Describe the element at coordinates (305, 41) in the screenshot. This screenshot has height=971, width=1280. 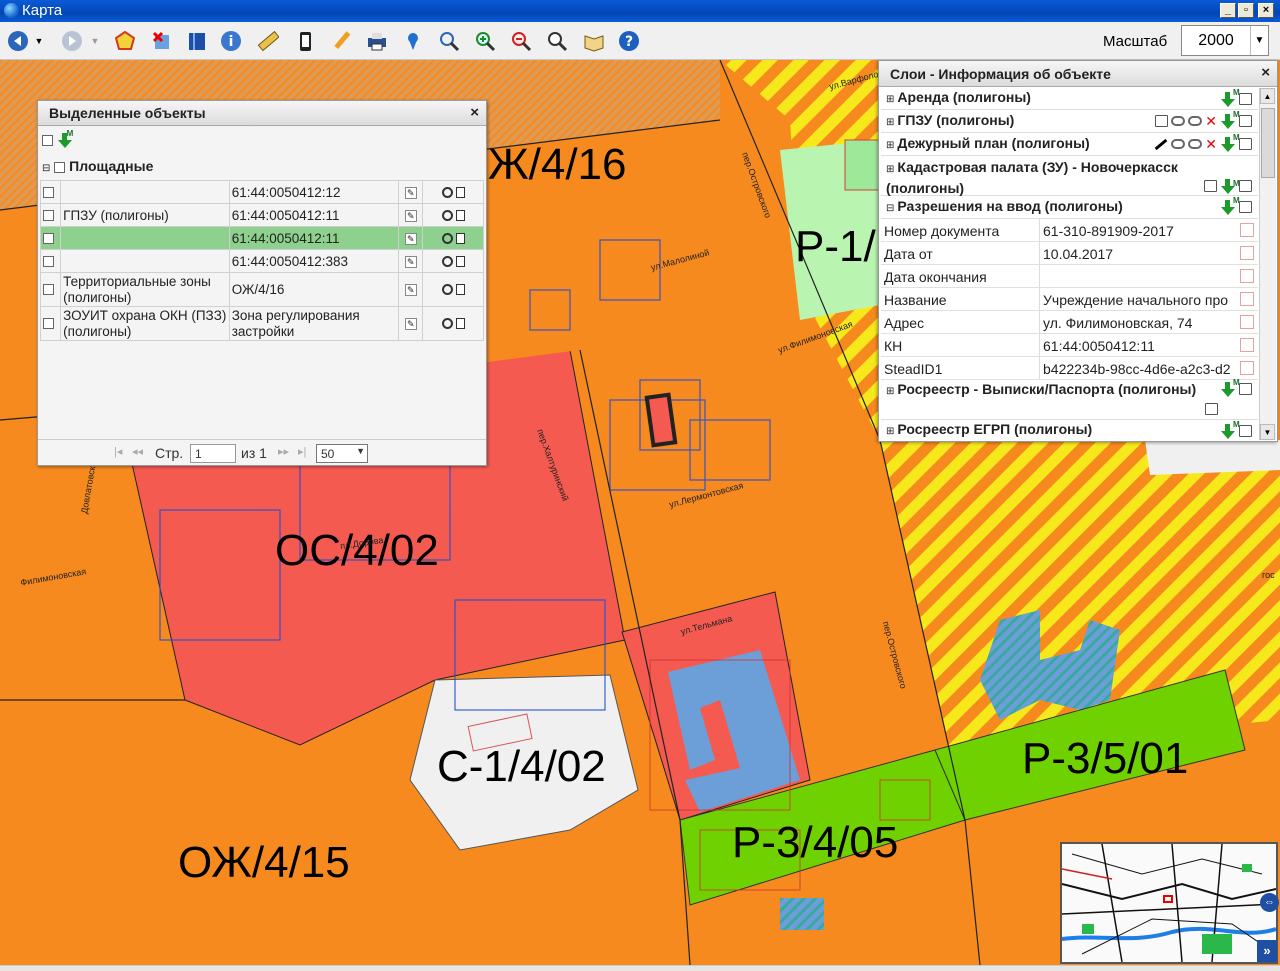
I see `mobile-icon` at that location.